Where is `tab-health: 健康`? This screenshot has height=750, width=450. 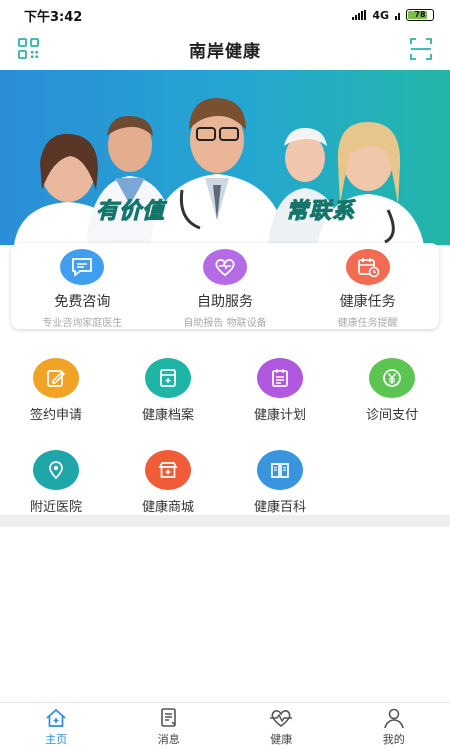 tab-health: 健康 is located at coordinates (281, 726).